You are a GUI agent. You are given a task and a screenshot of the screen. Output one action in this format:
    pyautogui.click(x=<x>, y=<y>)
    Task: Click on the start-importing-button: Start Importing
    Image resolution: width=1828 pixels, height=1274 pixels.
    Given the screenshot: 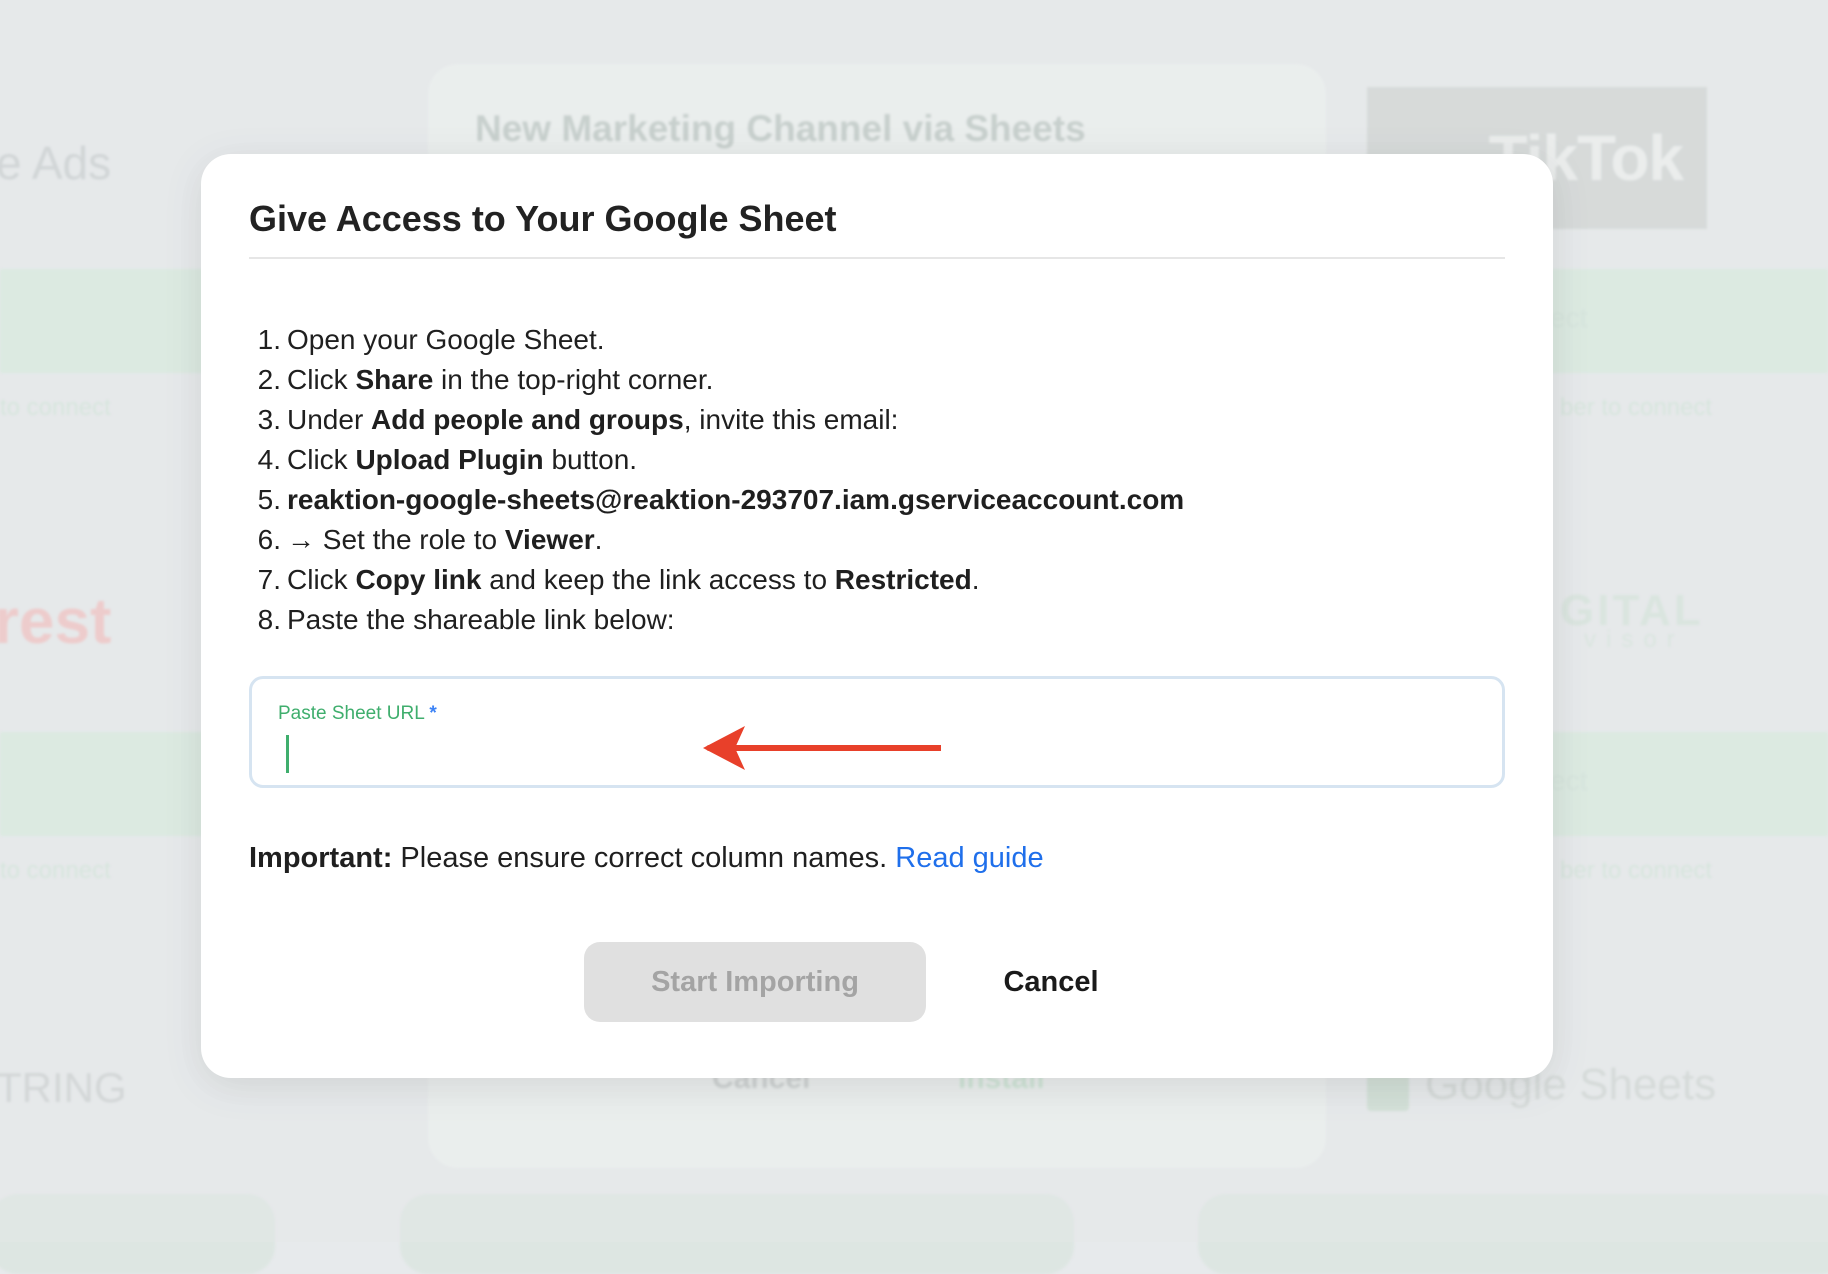 What is the action you would take?
    pyautogui.click(x=755, y=982)
    